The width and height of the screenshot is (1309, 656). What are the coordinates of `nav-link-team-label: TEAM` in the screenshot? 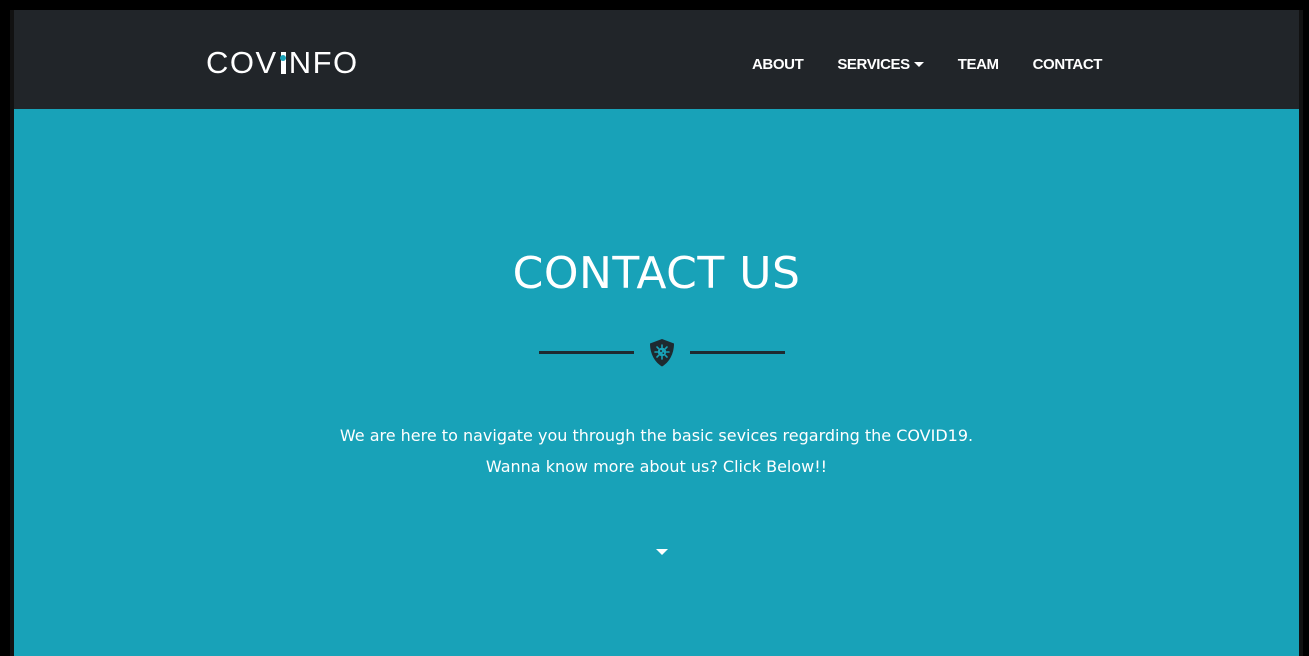 It's located at (978, 64).